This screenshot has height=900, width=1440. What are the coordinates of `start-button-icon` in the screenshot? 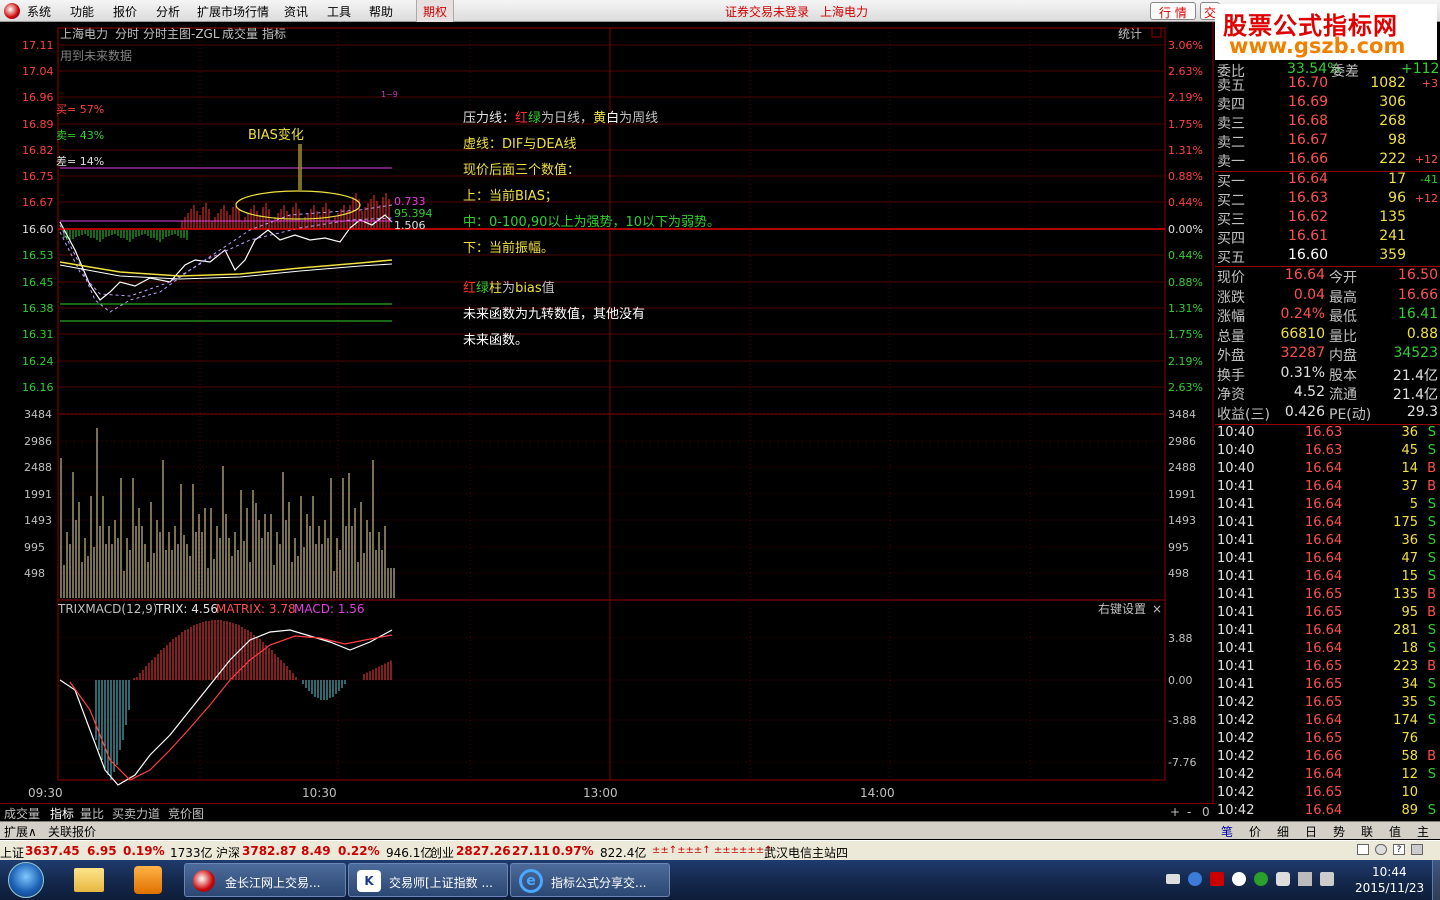 It's located at (26, 880).